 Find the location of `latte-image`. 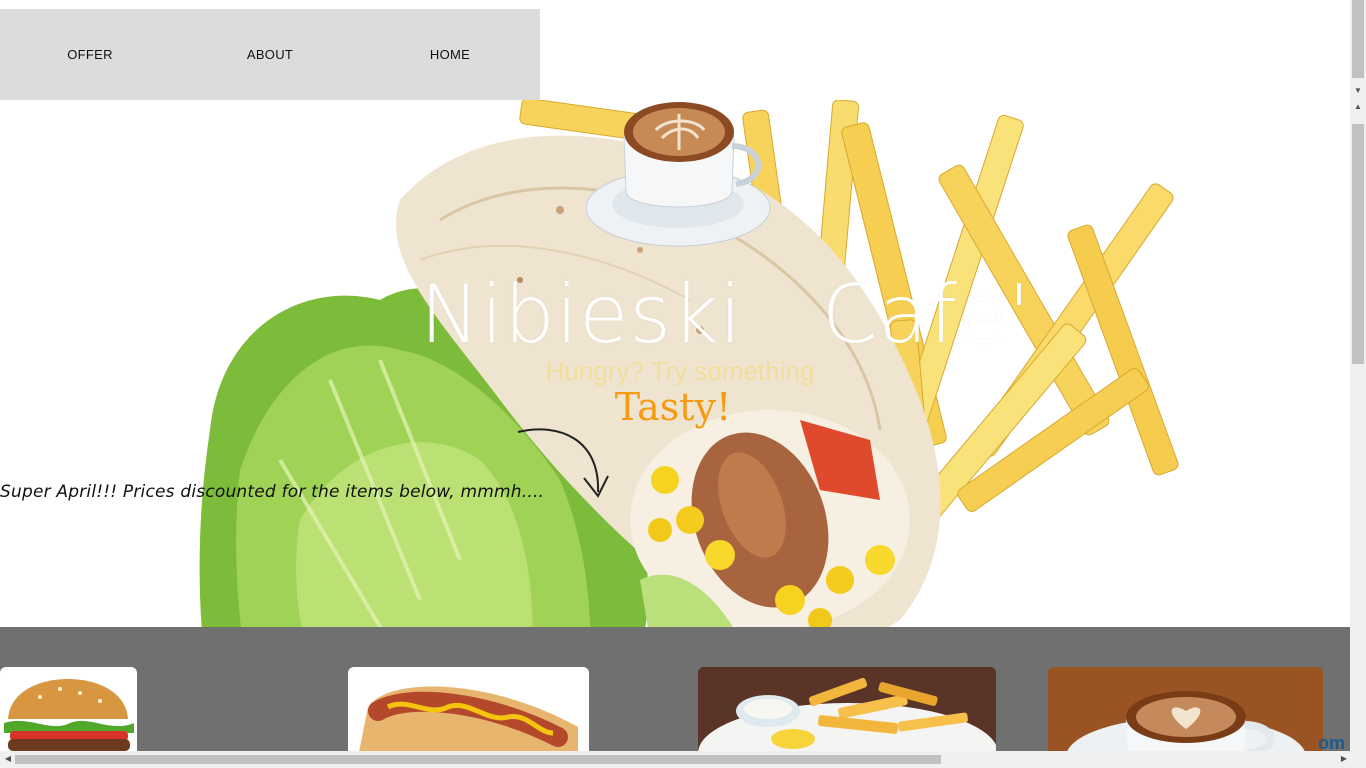

latte-image is located at coordinates (1185, 709).